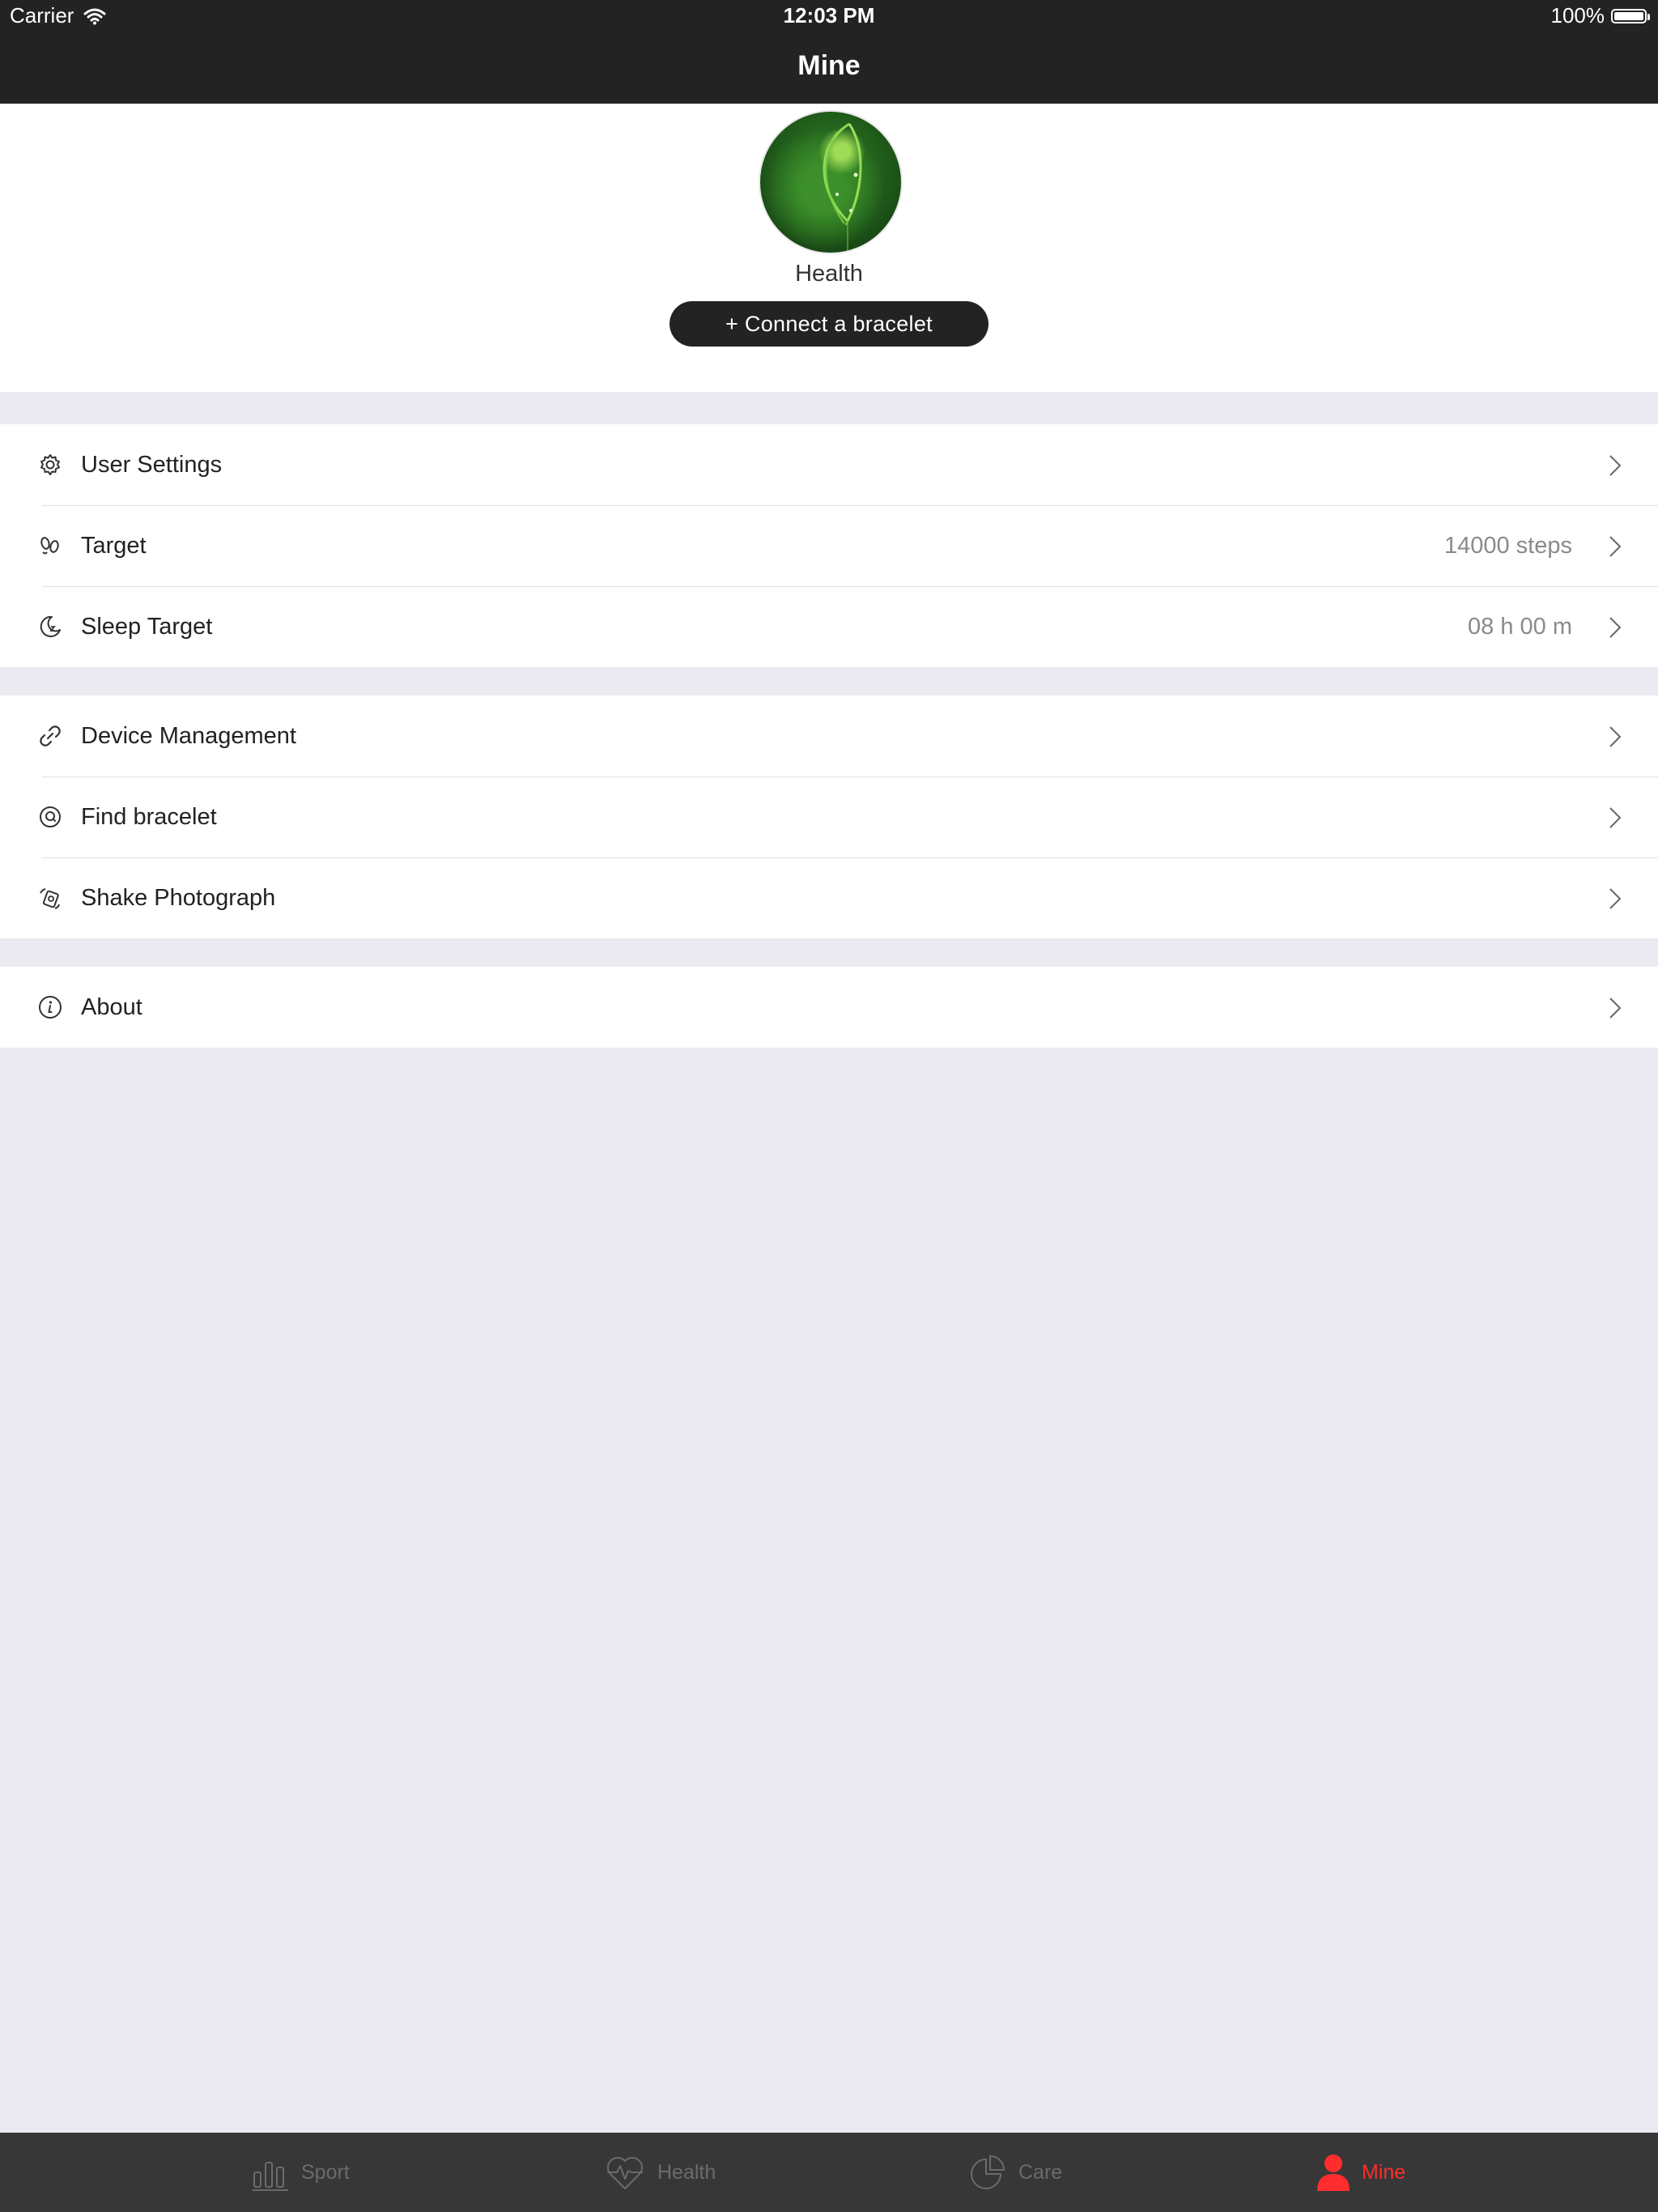  I want to click on find-icon, so click(50, 816).